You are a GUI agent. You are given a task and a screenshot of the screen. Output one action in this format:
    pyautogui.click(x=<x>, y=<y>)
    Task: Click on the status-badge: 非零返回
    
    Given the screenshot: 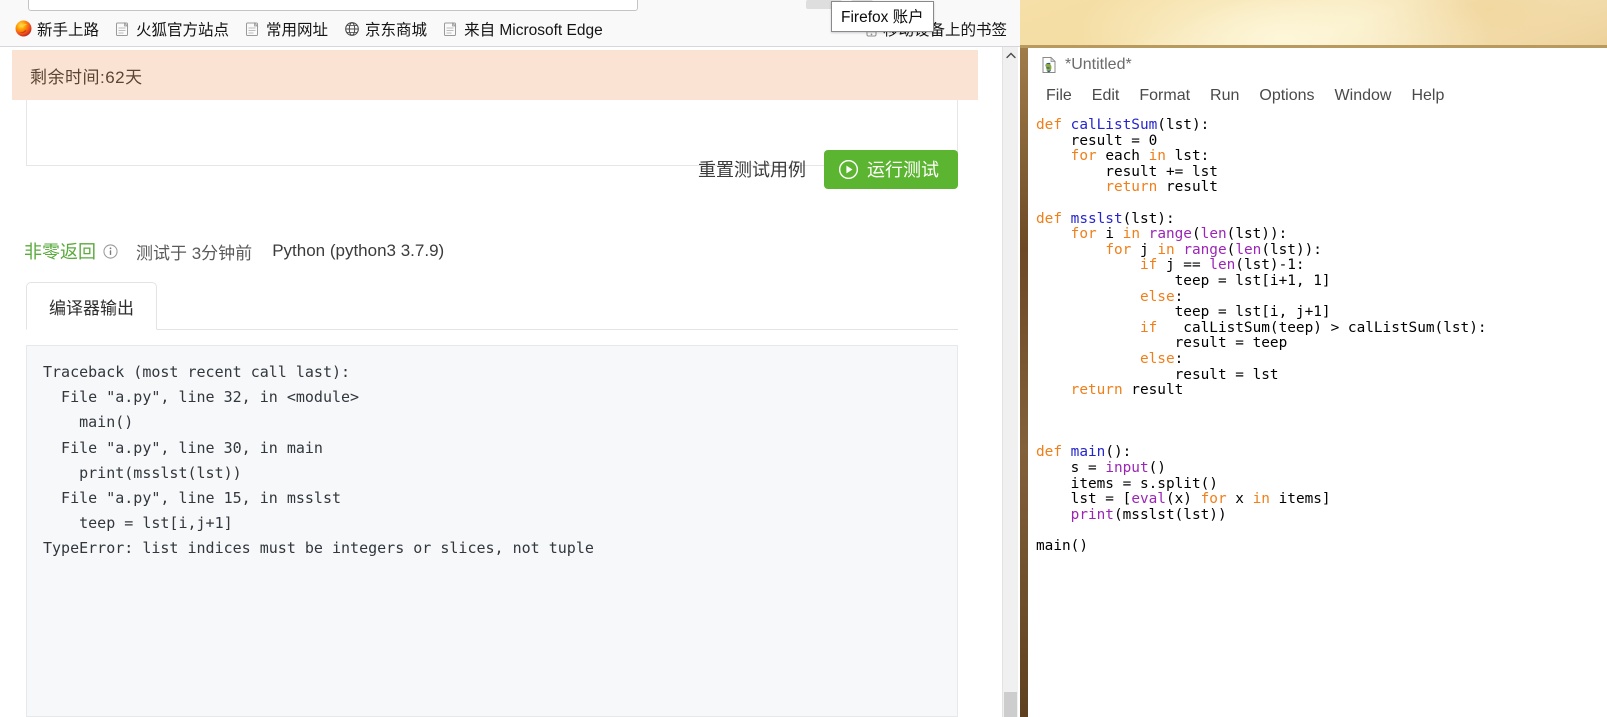 What is the action you would take?
    pyautogui.click(x=60, y=252)
    